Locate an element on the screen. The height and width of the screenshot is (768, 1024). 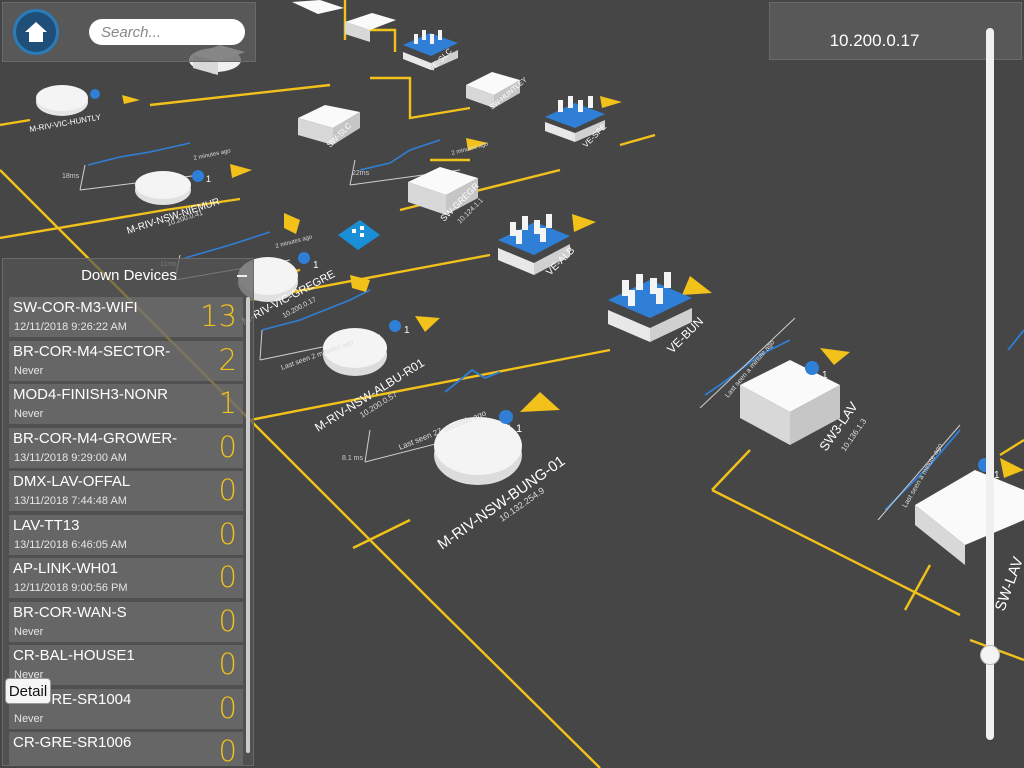
down-devices-title: Down Devices is located at coordinates (129, 275).